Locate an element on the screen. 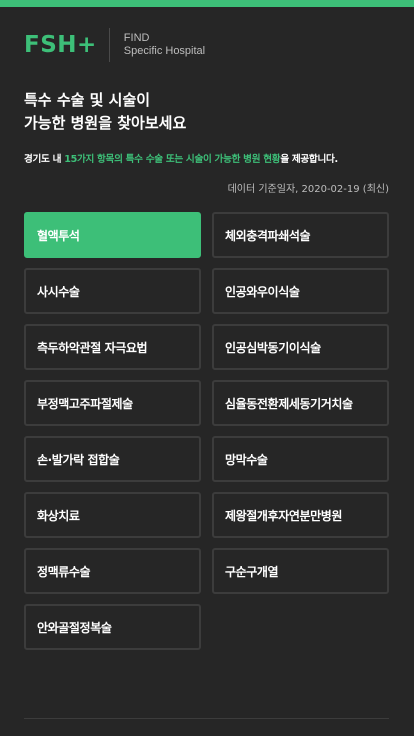  procedure-button: 측두하악관절 자극요법 is located at coordinates (112, 347).